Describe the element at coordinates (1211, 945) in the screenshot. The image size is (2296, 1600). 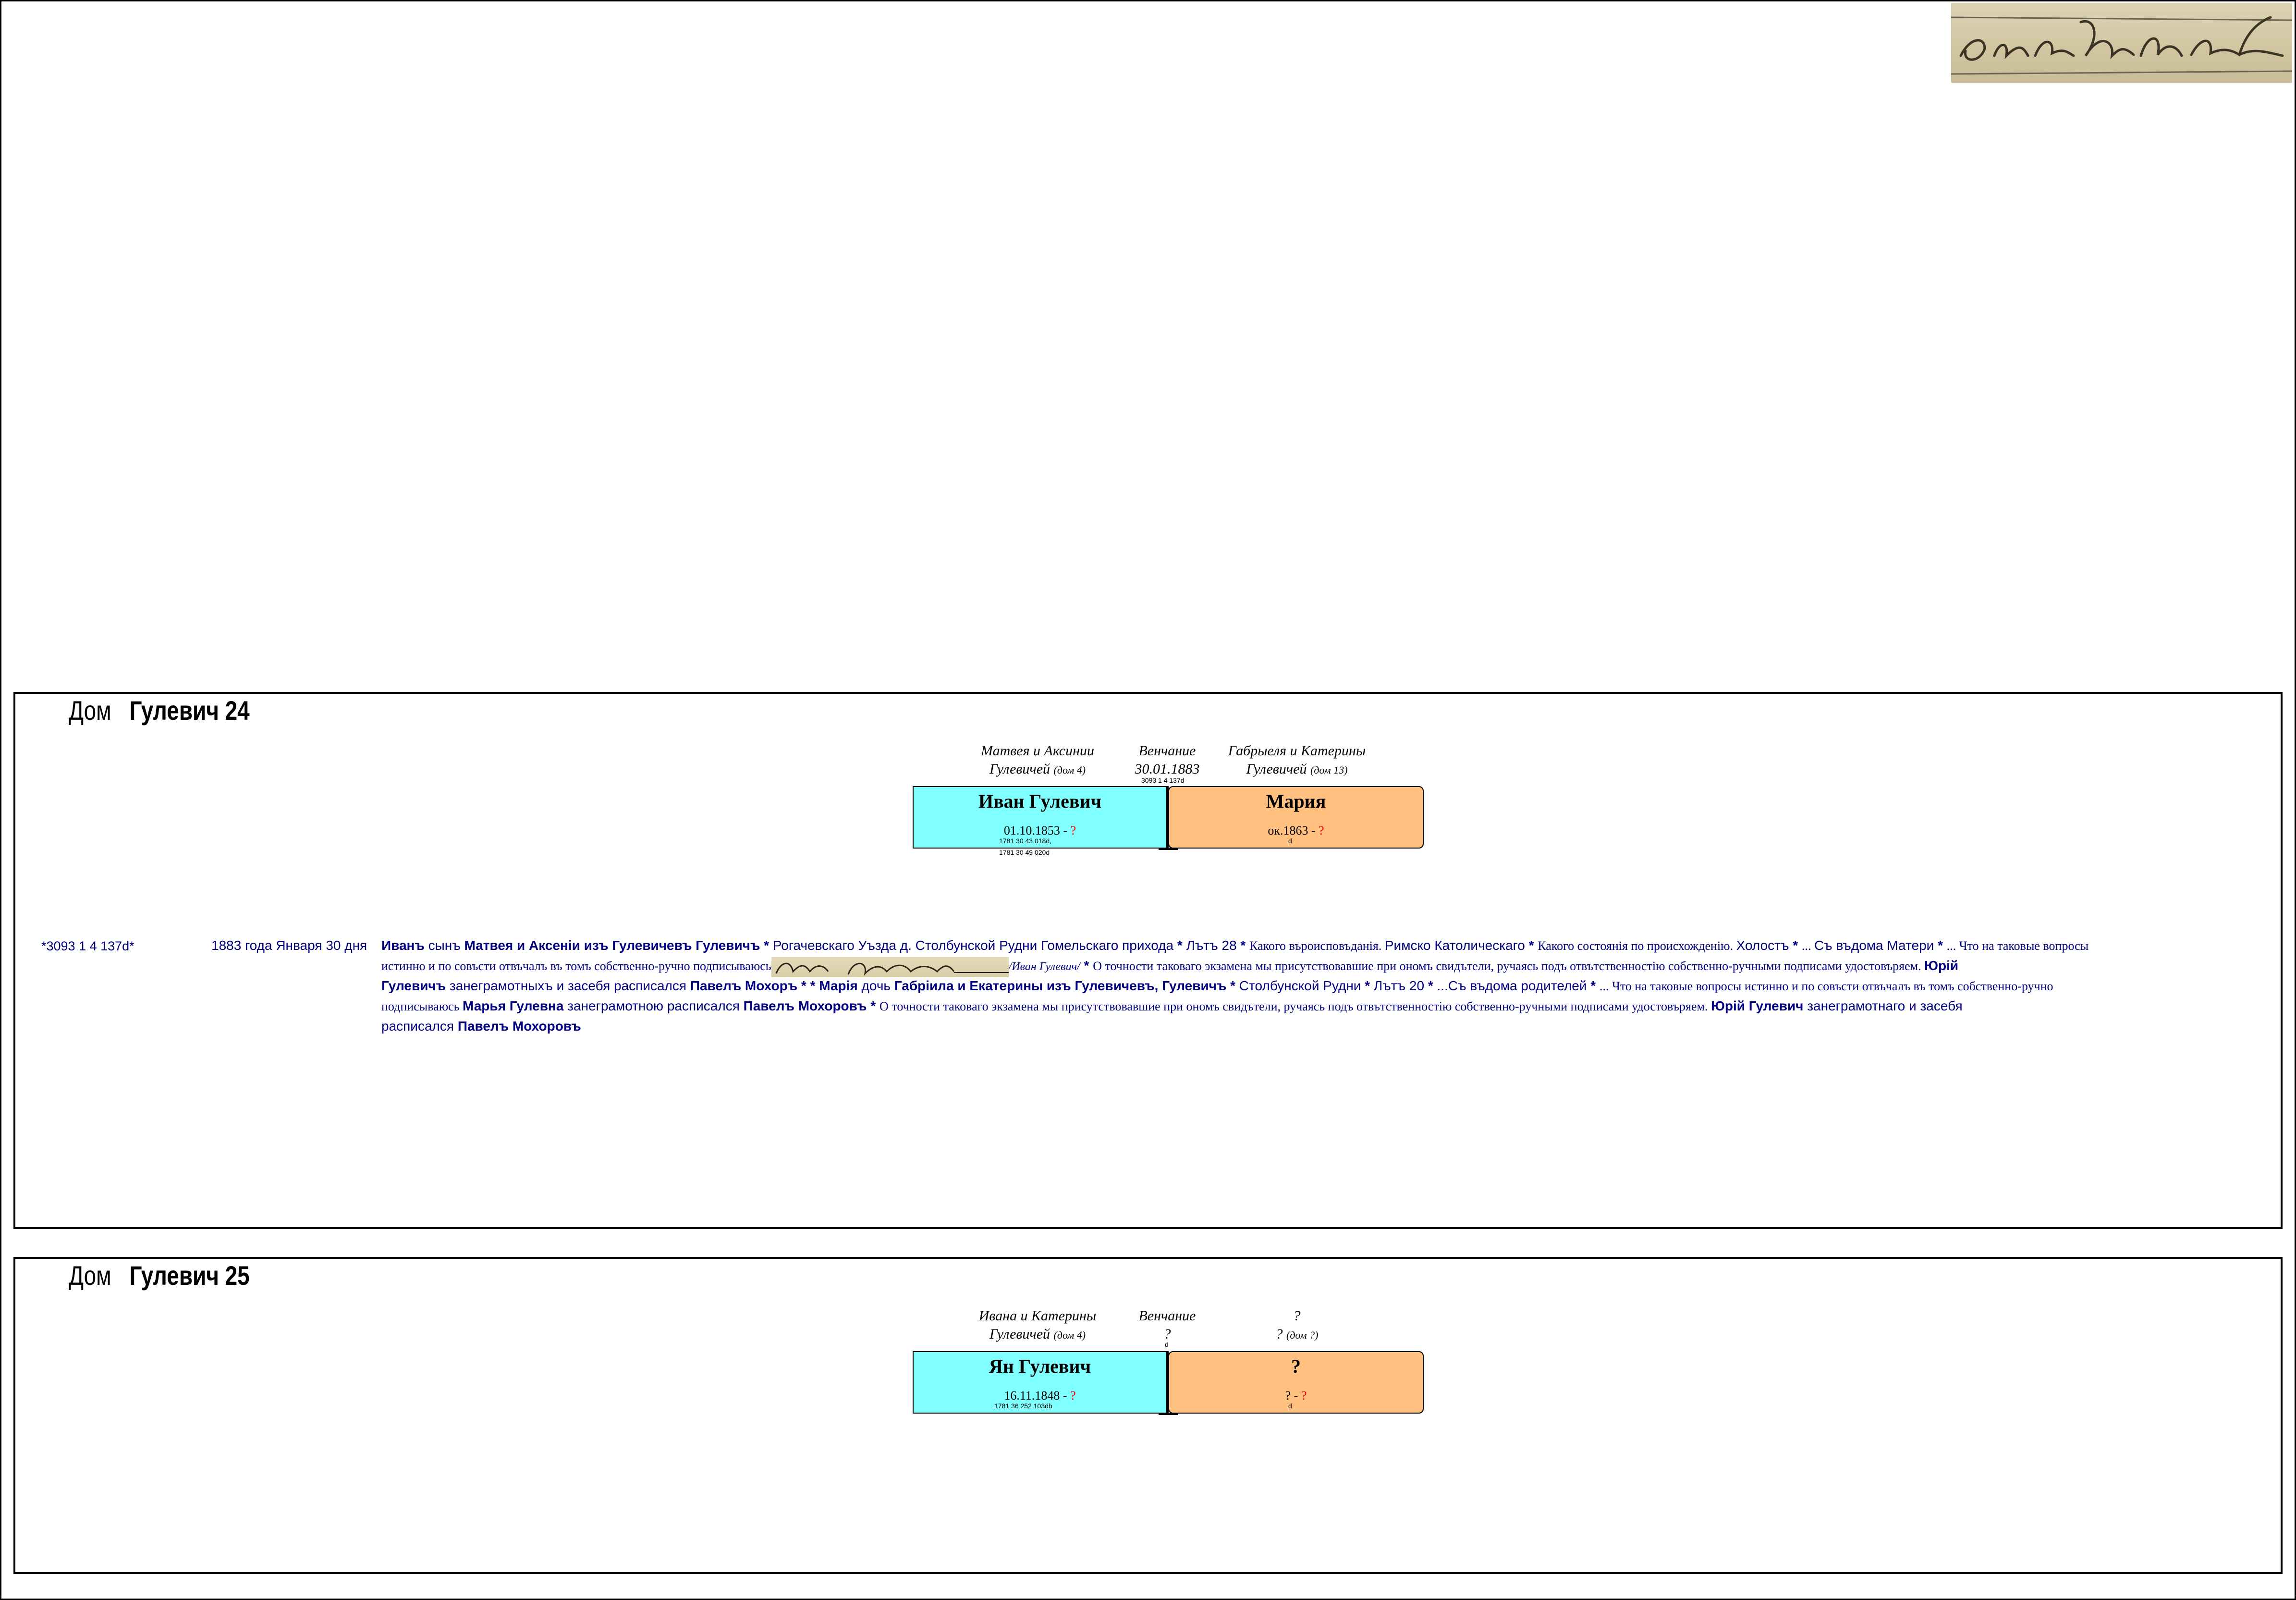
I see `record-text-segment: Лътъ 28` at that location.